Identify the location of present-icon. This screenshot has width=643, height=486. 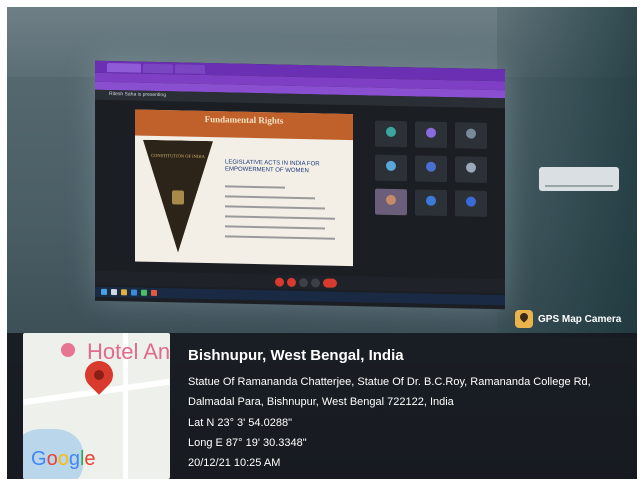
(315, 283).